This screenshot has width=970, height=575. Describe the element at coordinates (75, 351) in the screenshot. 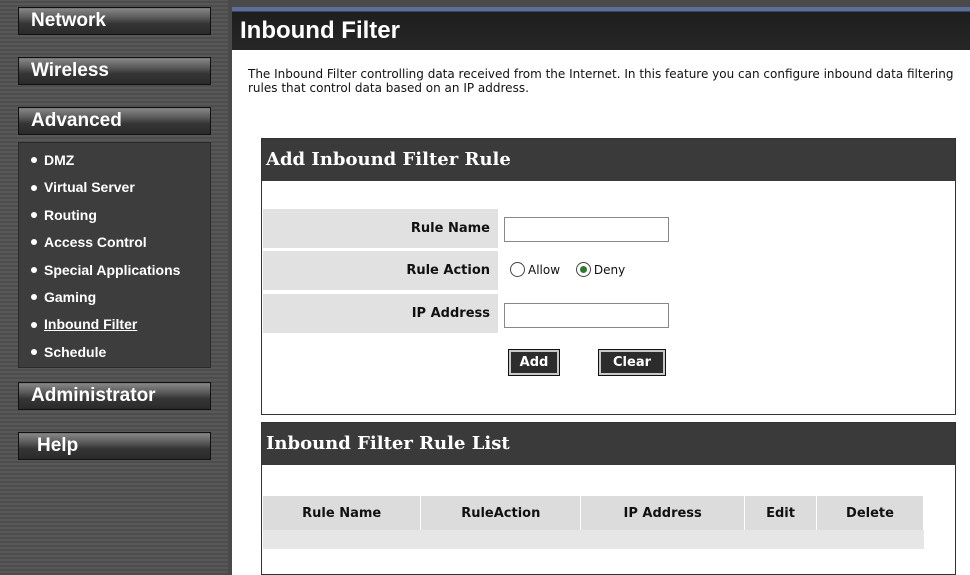

I see `submenu-item-label: Schedule` at that location.